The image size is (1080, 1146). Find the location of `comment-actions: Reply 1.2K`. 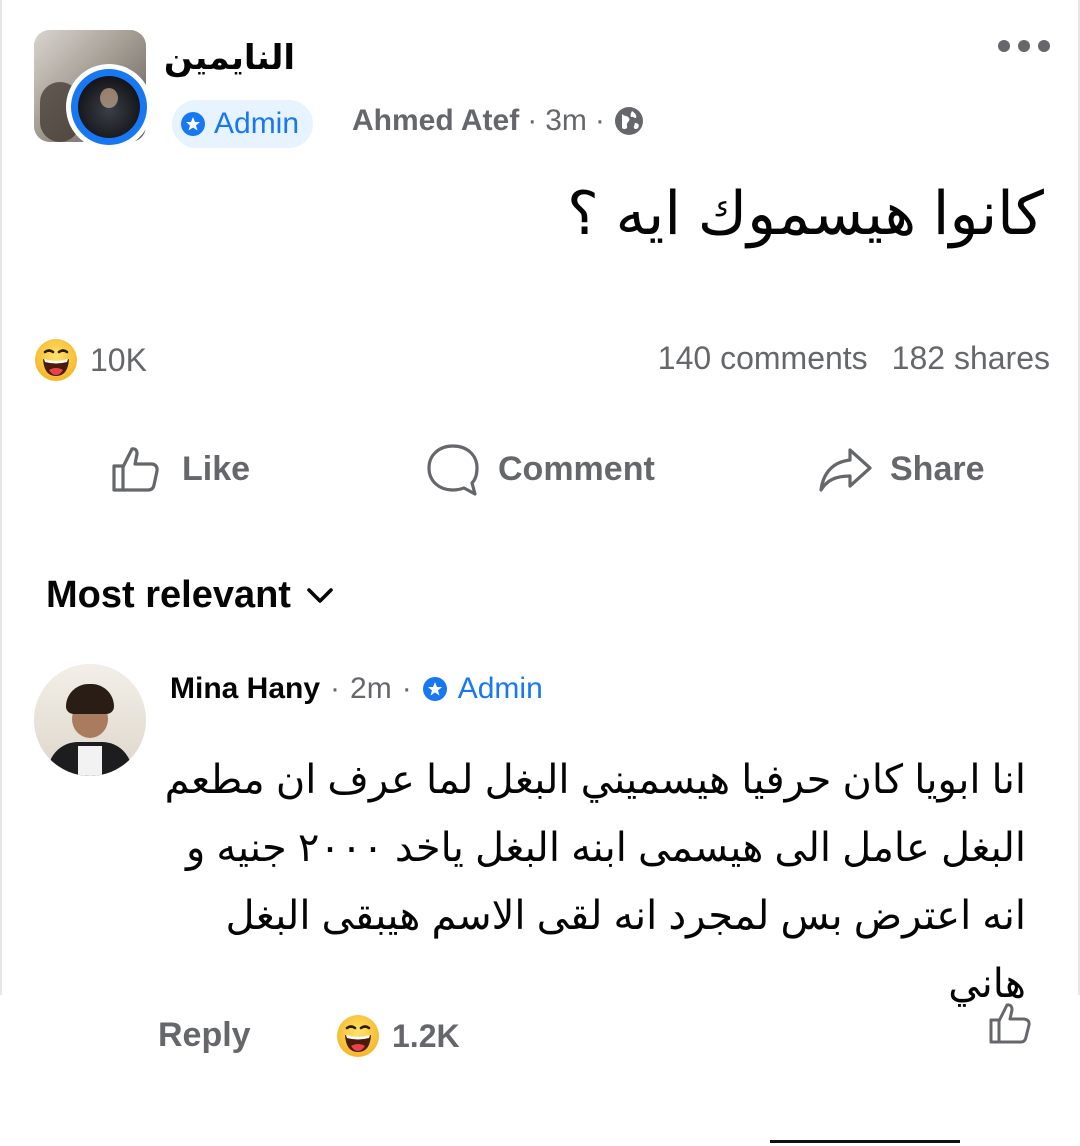

comment-actions: Reply 1.2K is located at coordinates (309, 1036).